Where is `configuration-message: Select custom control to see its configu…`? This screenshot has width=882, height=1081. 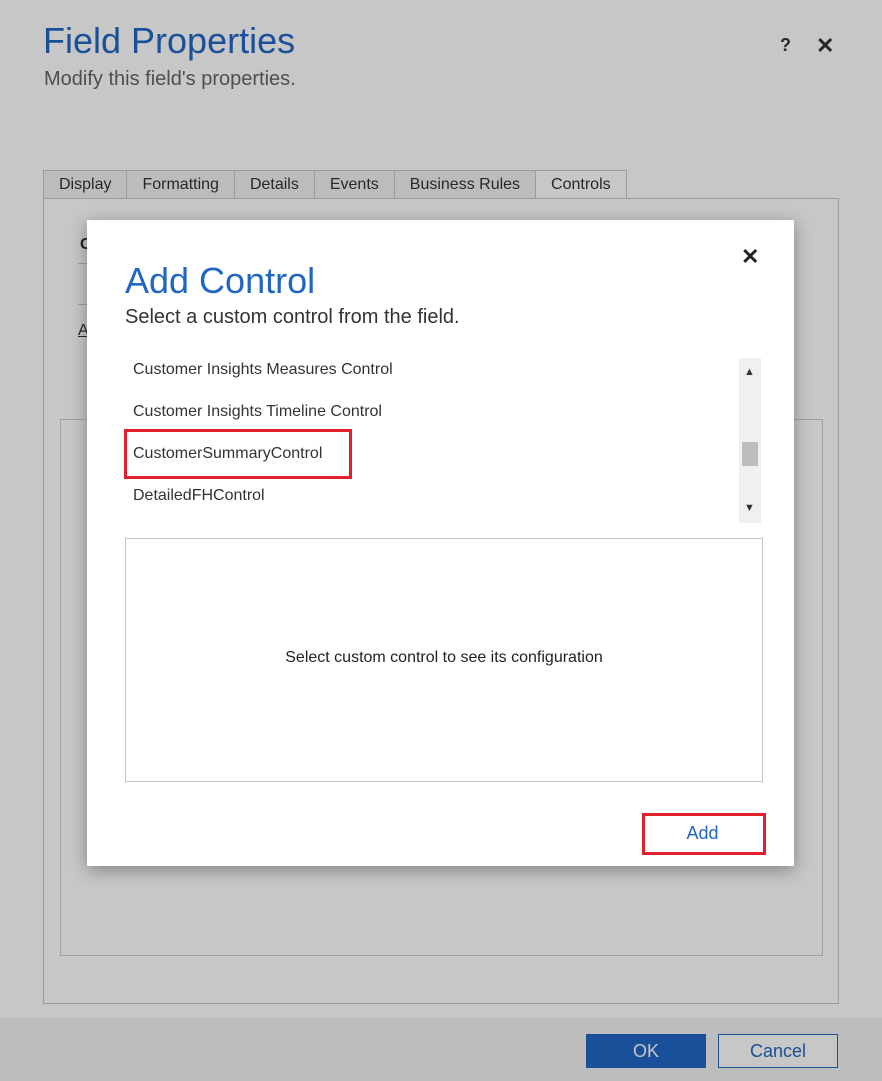
configuration-message: Select custom control to see its configu… is located at coordinates (444, 657).